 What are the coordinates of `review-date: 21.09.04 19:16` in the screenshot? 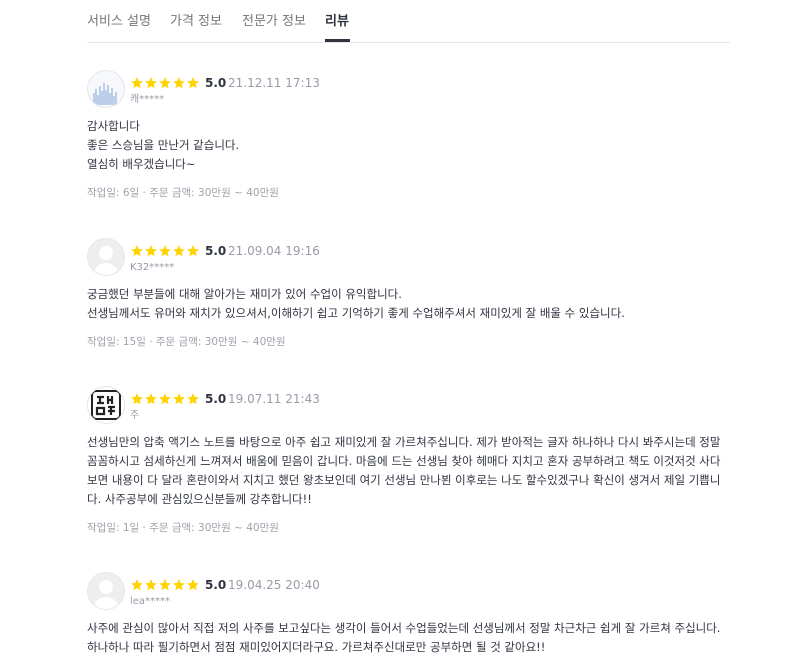 It's located at (274, 251).